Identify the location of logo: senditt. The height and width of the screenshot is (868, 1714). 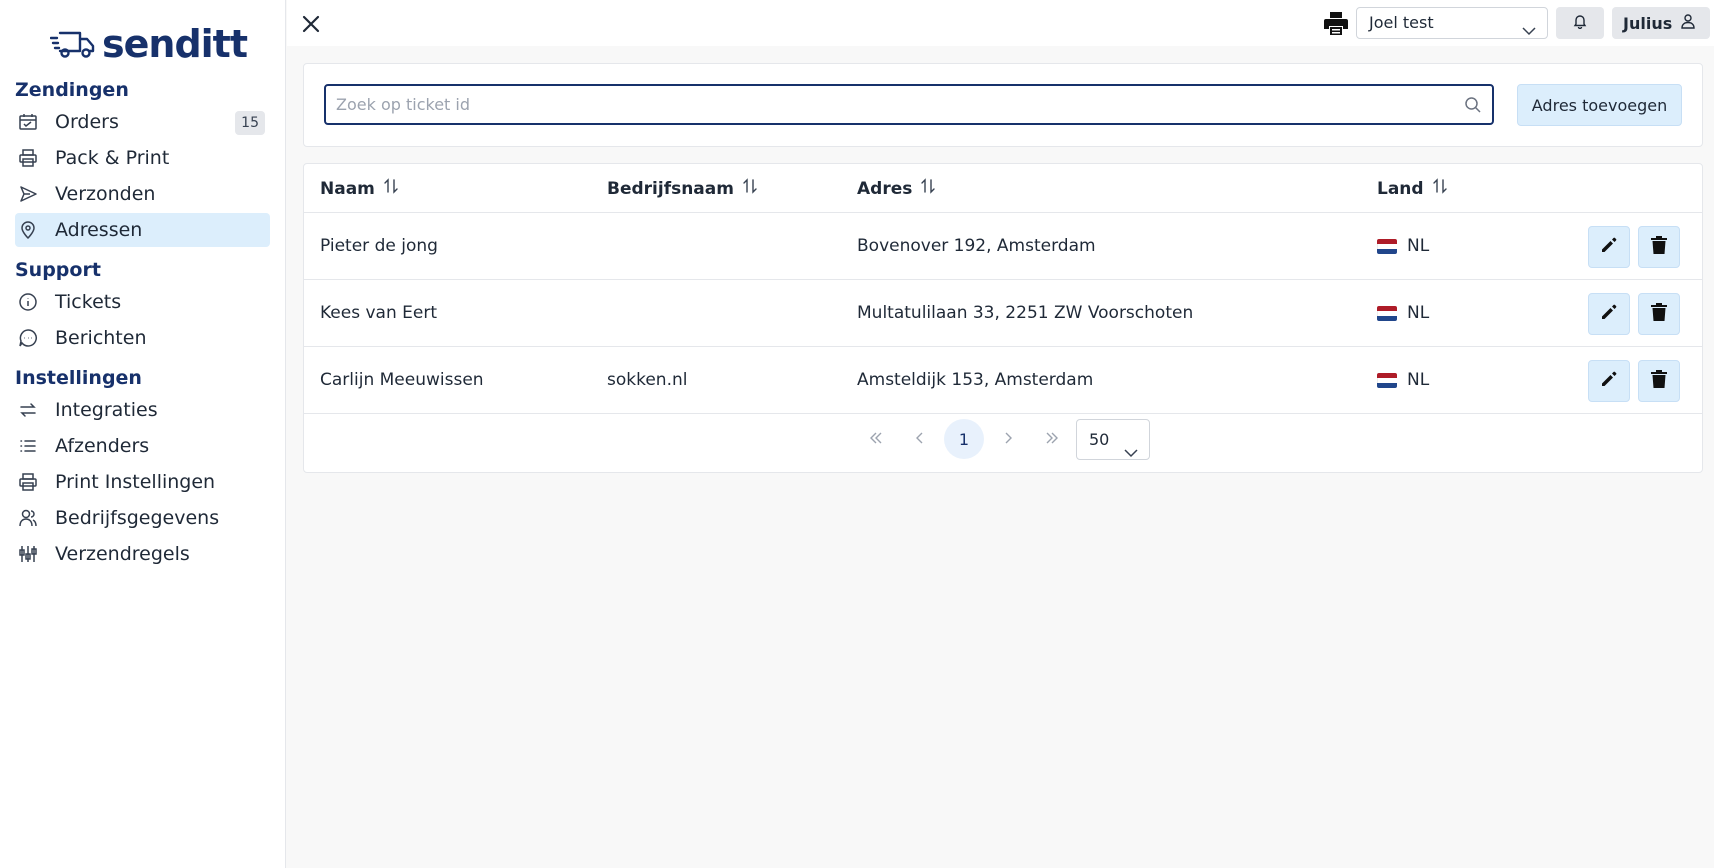
(149, 44).